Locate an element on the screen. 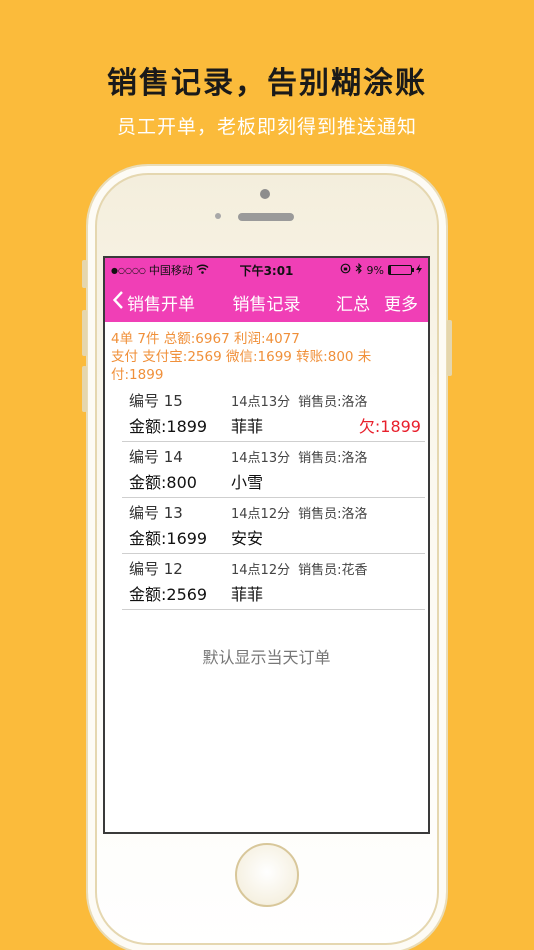 The width and height of the screenshot is (534, 950). order-number: 编号 13 is located at coordinates (156, 512).